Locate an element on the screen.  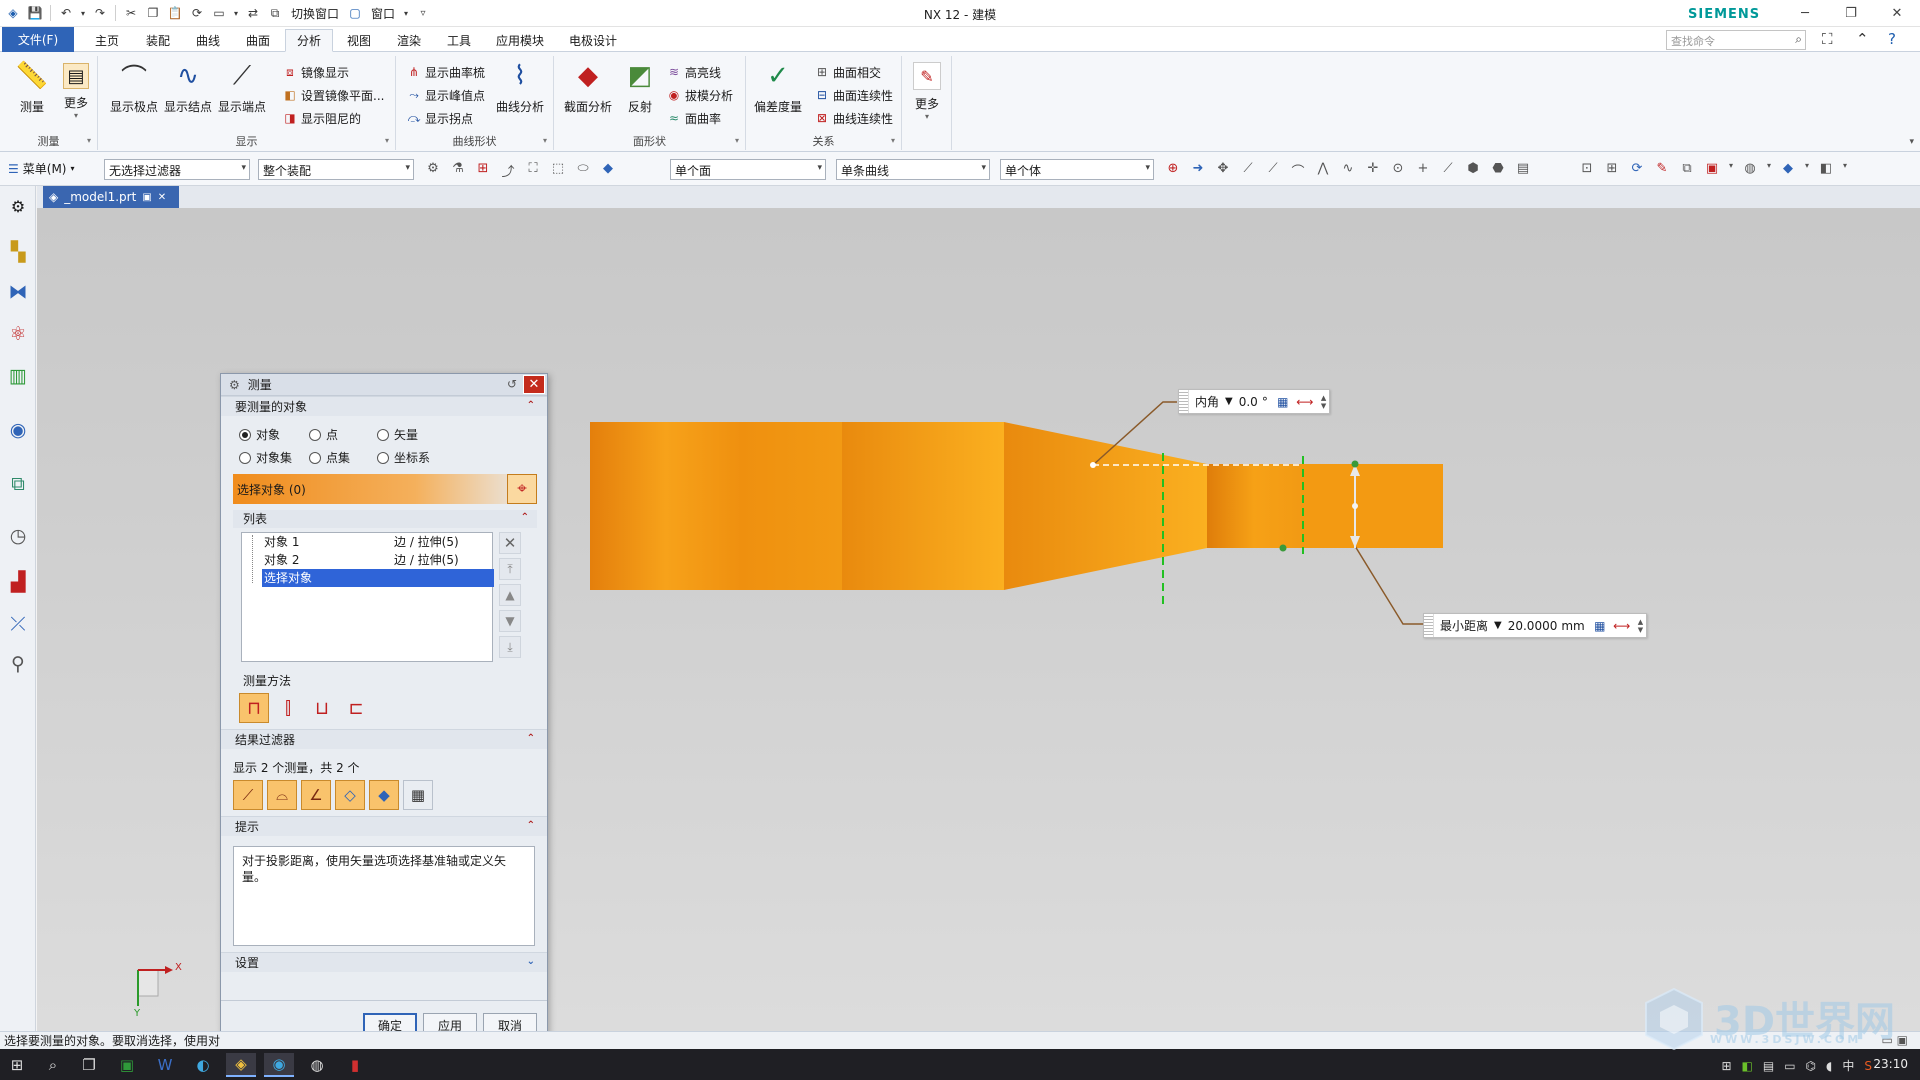
part-navigator-icon: ⚛ is located at coordinates (18, 334).